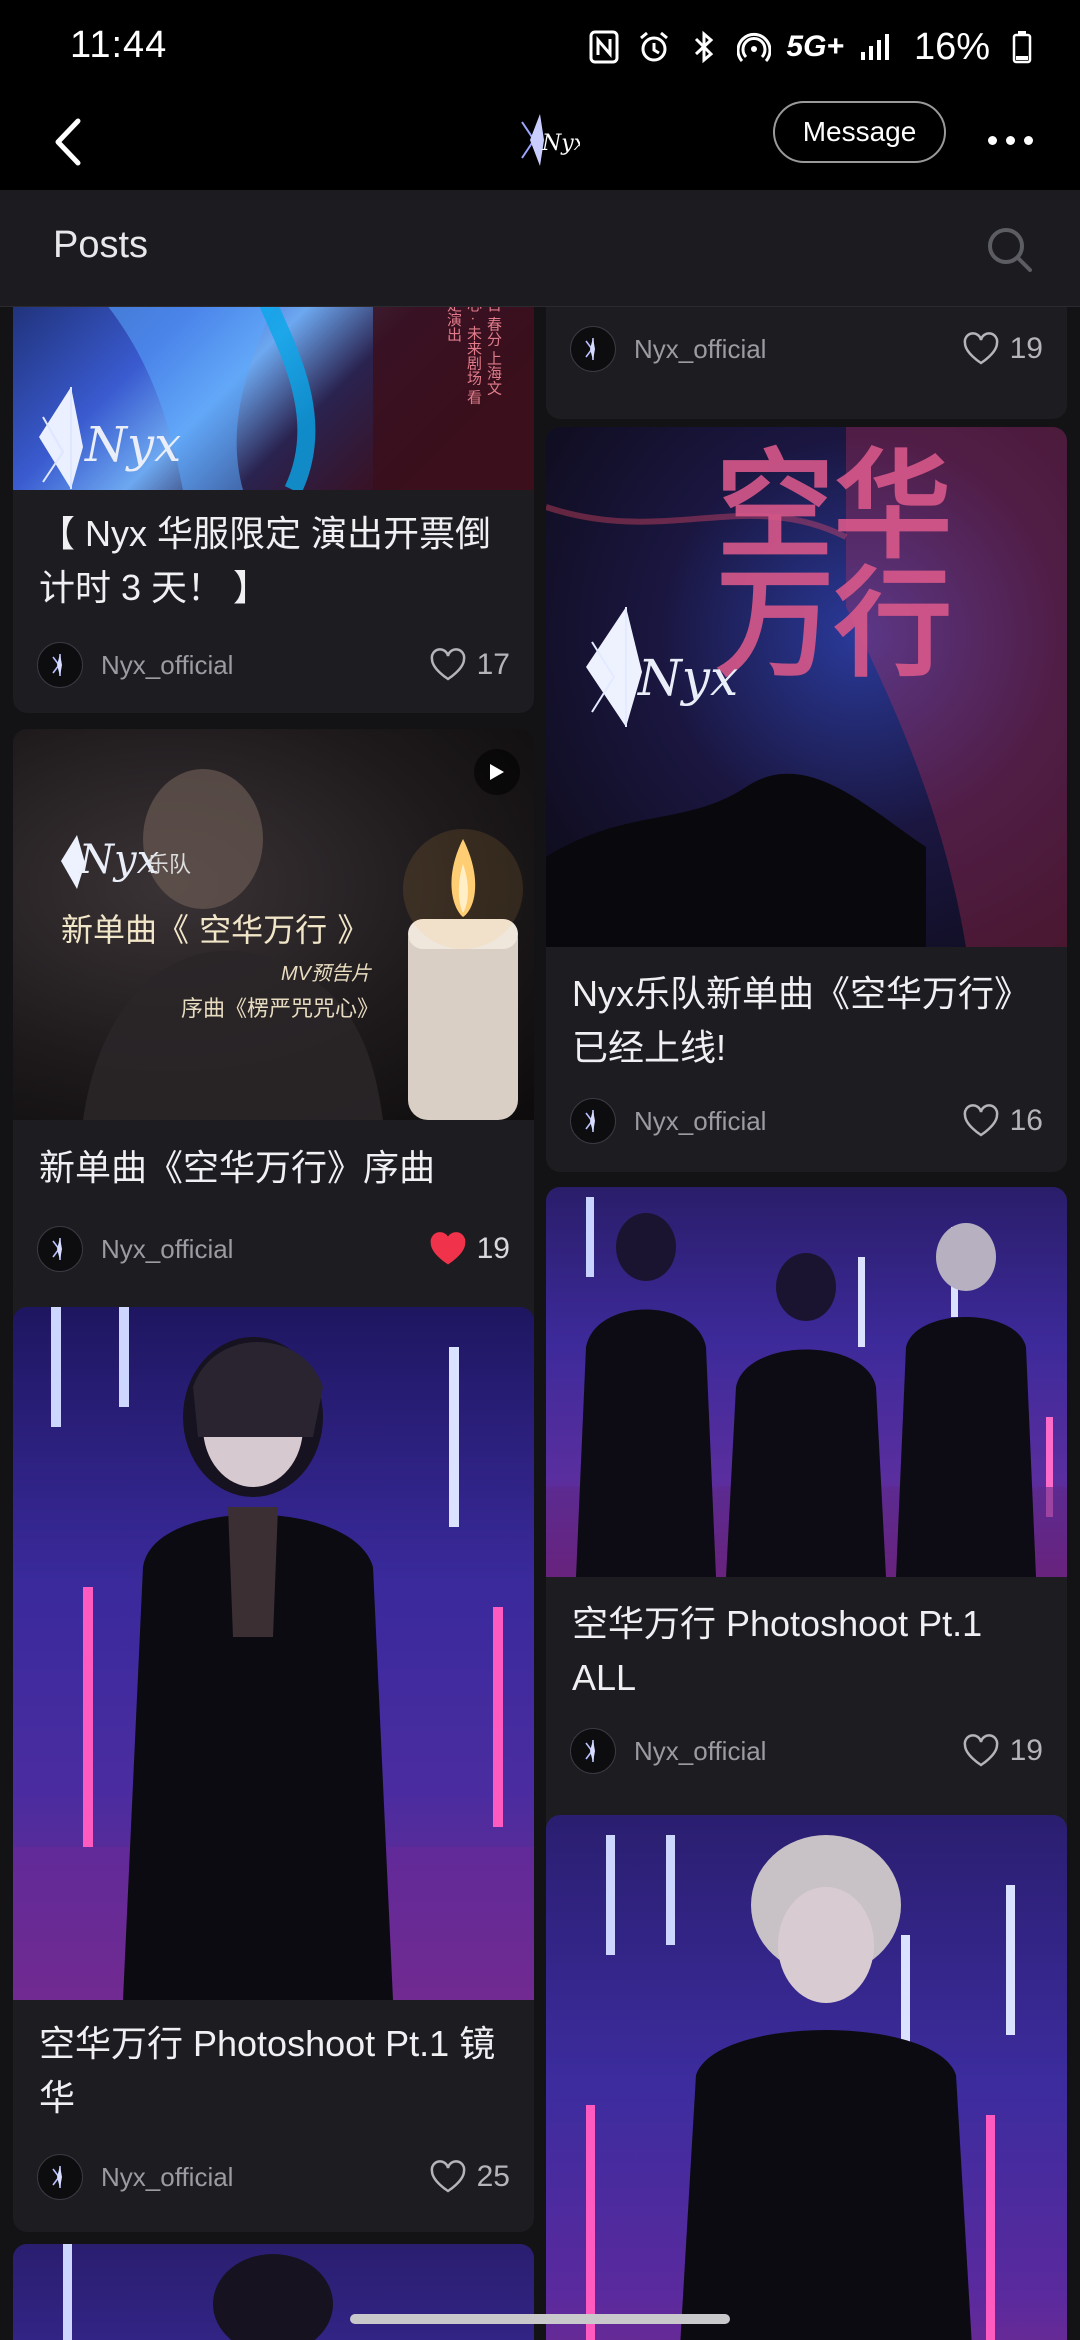 The width and height of the screenshot is (1080, 2340). Describe the element at coordinates (280, 1008) in the screenshot. I see `teaser-prelude: 序曲《楞严咒咒心》` at that location.